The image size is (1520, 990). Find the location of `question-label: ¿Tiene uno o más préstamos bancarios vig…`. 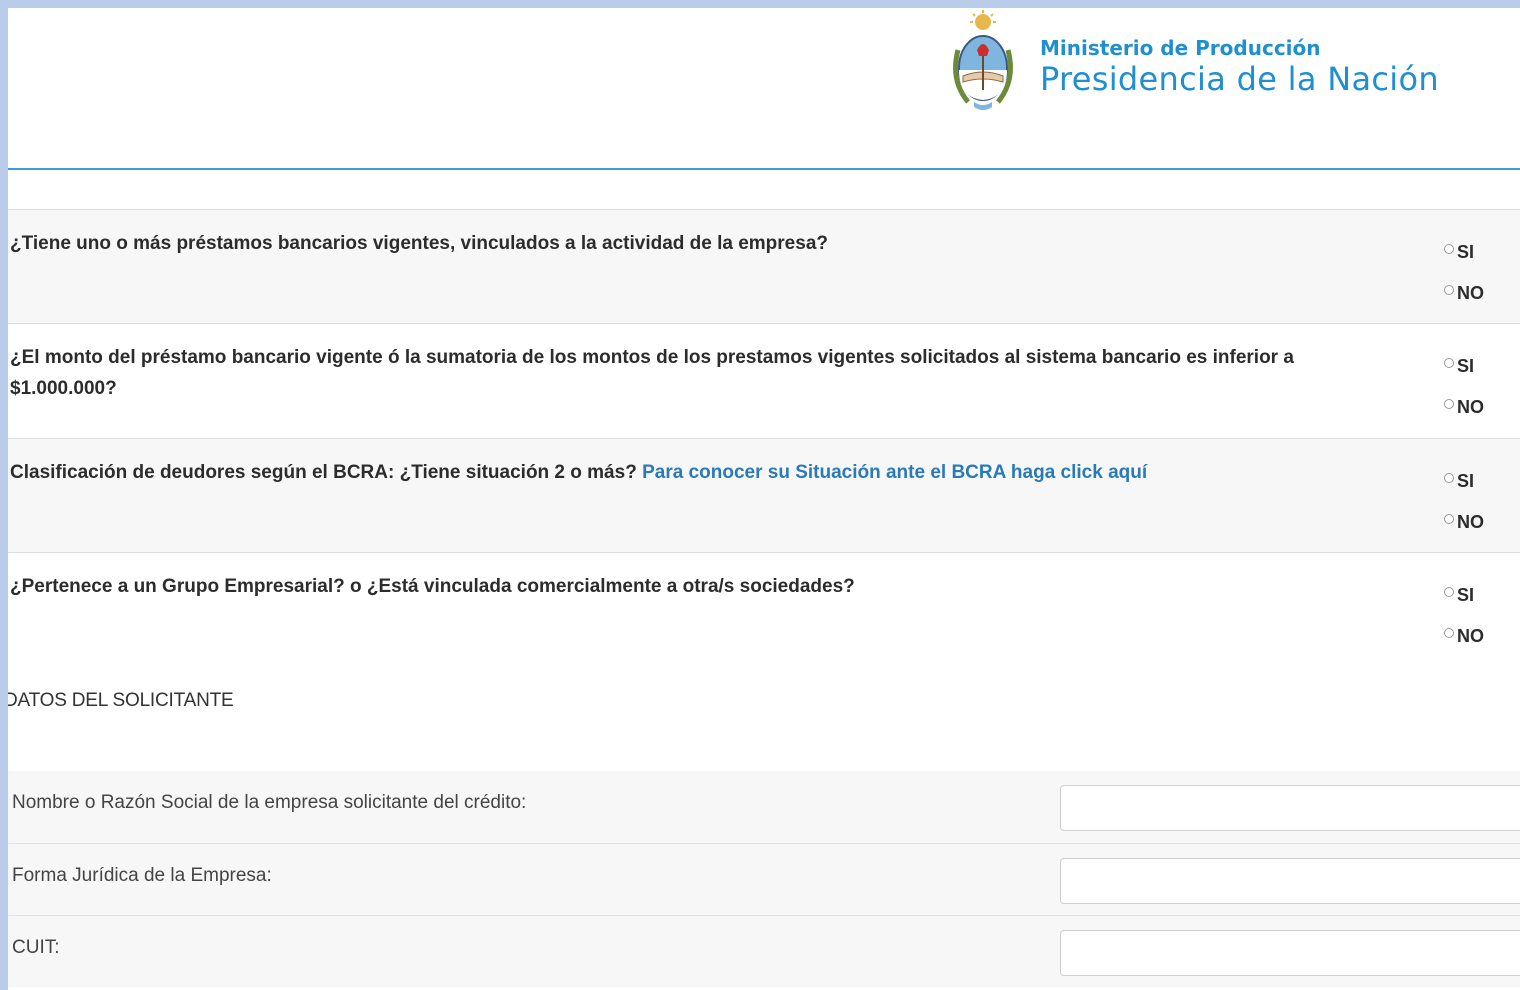

question-label: ¿Tiene uno o más préstamos bancarios vig… is located at coordinates (419, 243).